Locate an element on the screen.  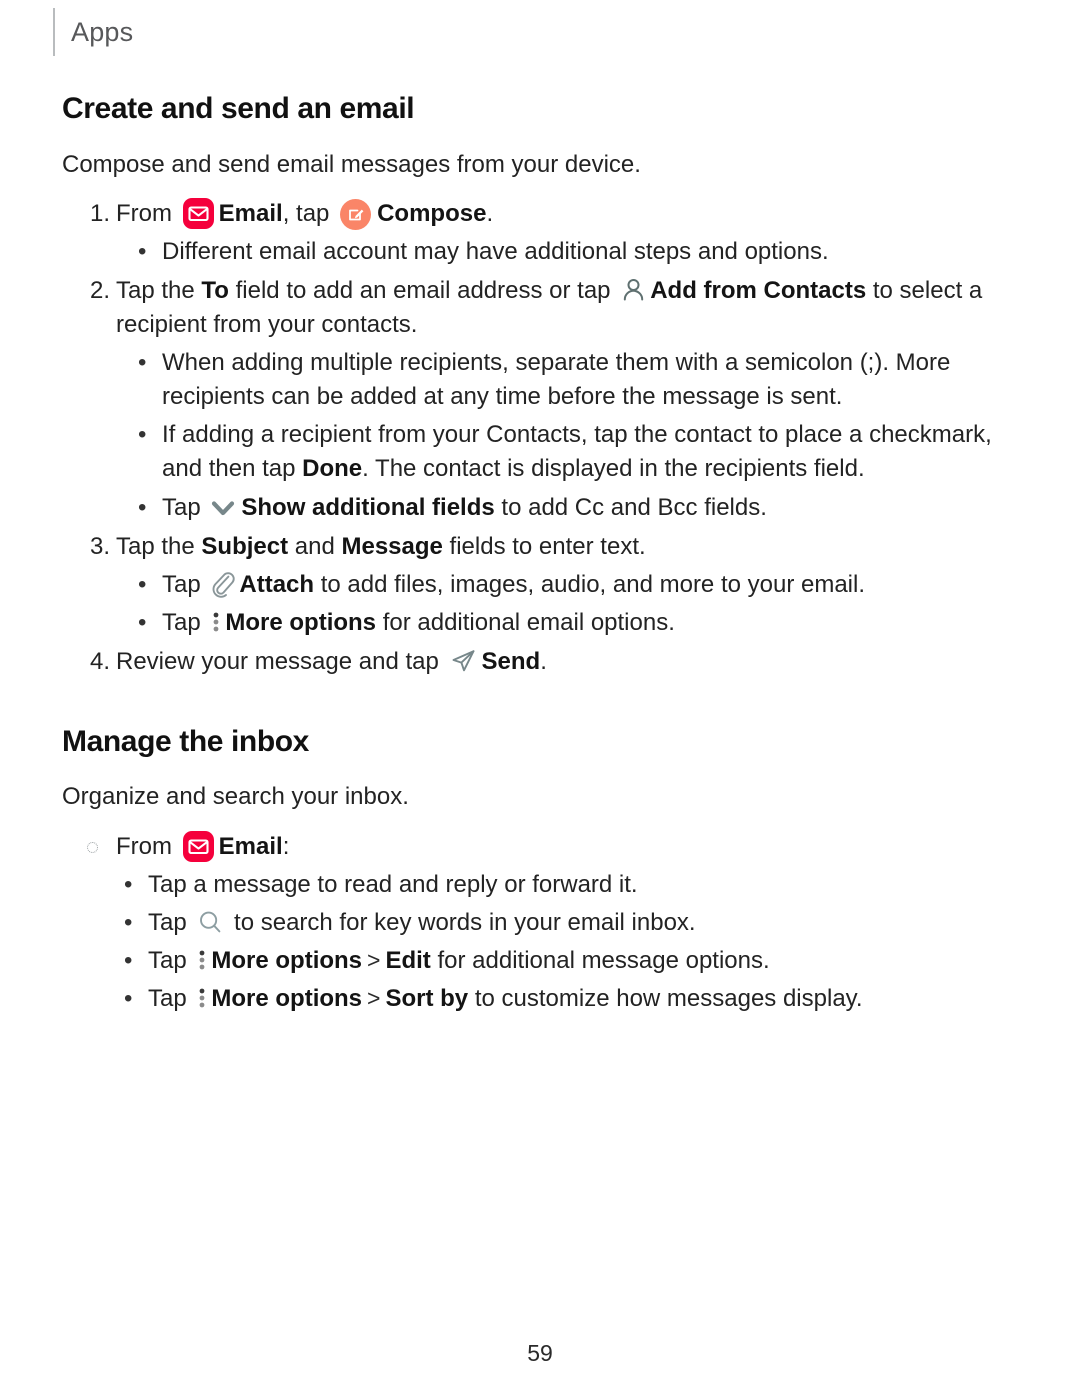
step-bold-add-contacts: Add from Contacts is located at coordinates (758, 291).